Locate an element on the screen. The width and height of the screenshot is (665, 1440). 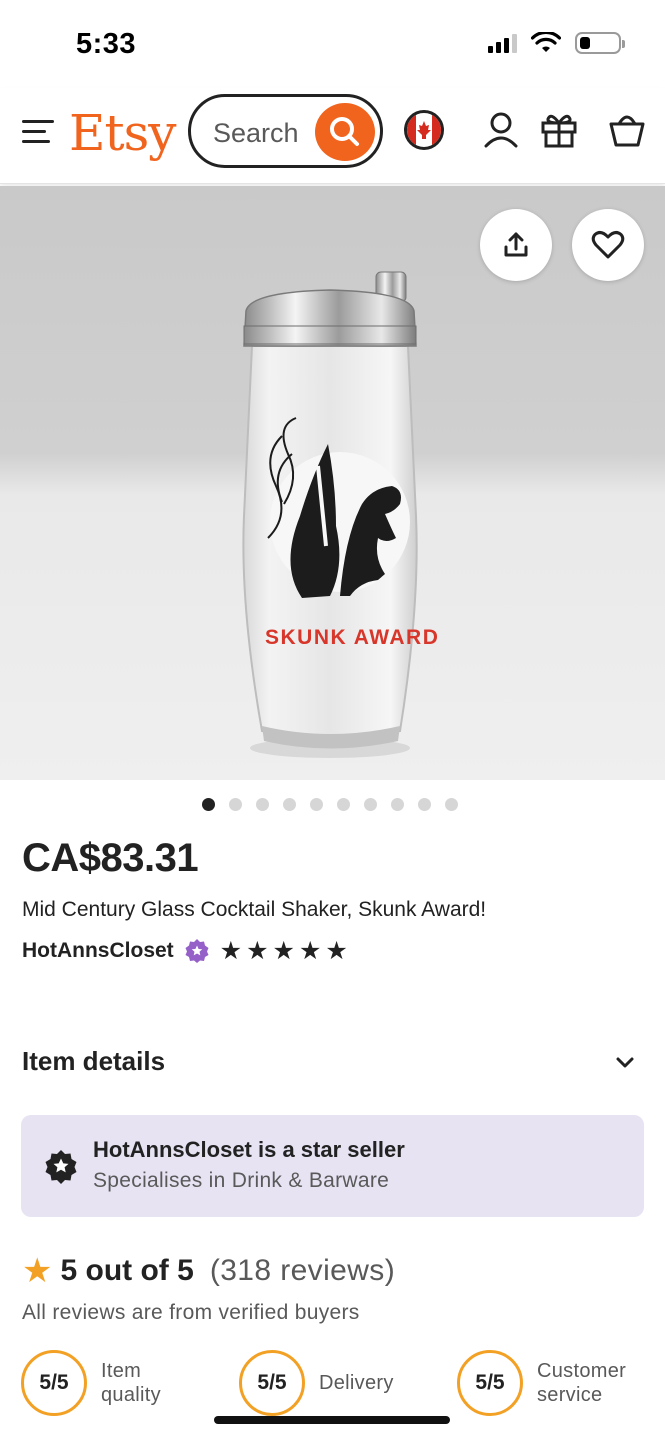
rating-text: 5 out of 5 is located at coordinates (127, 1270).